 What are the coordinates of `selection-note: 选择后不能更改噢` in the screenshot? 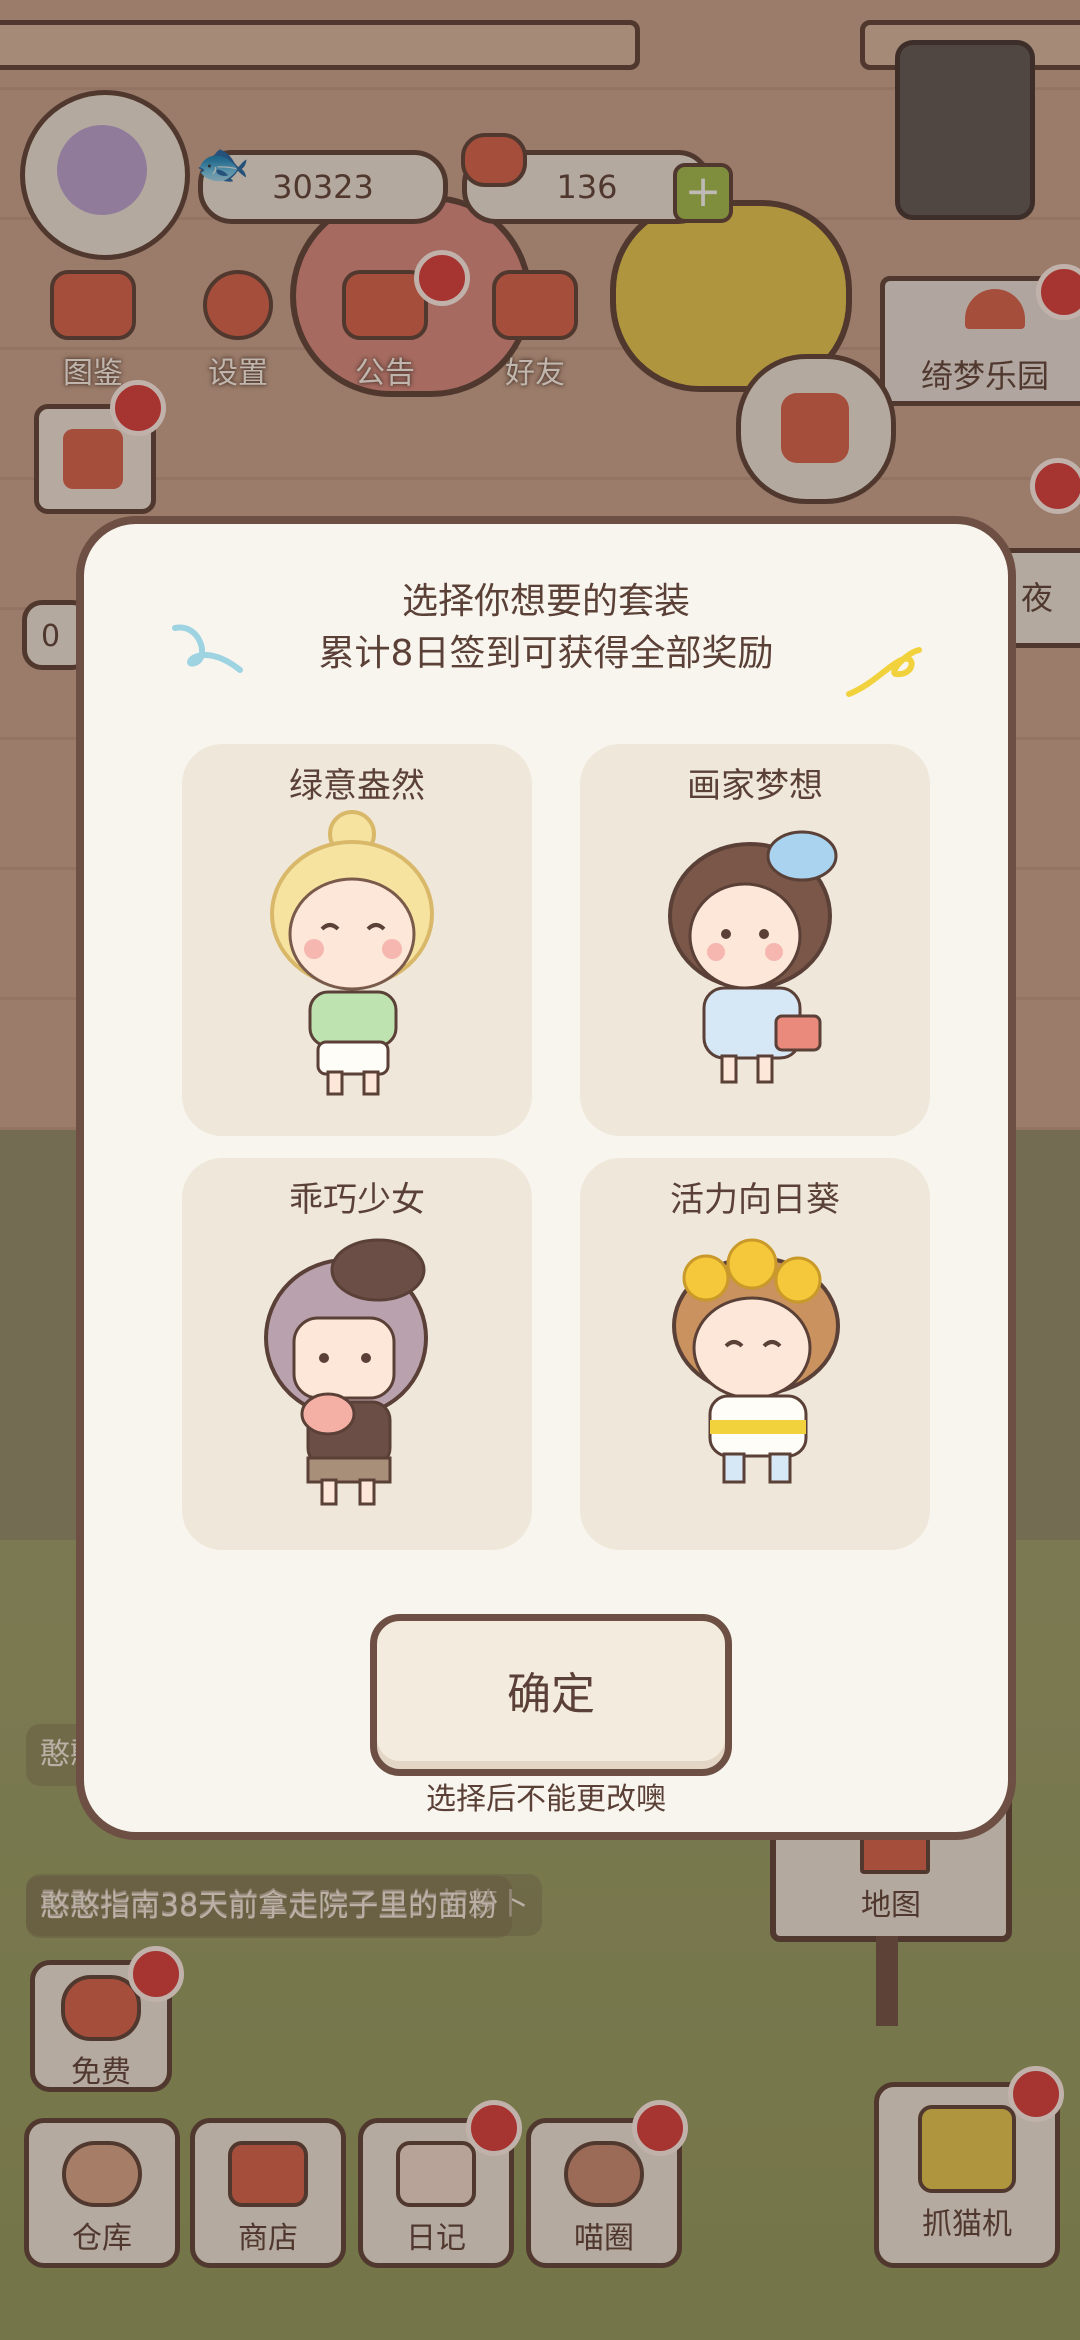 It's located at (546, 1799).